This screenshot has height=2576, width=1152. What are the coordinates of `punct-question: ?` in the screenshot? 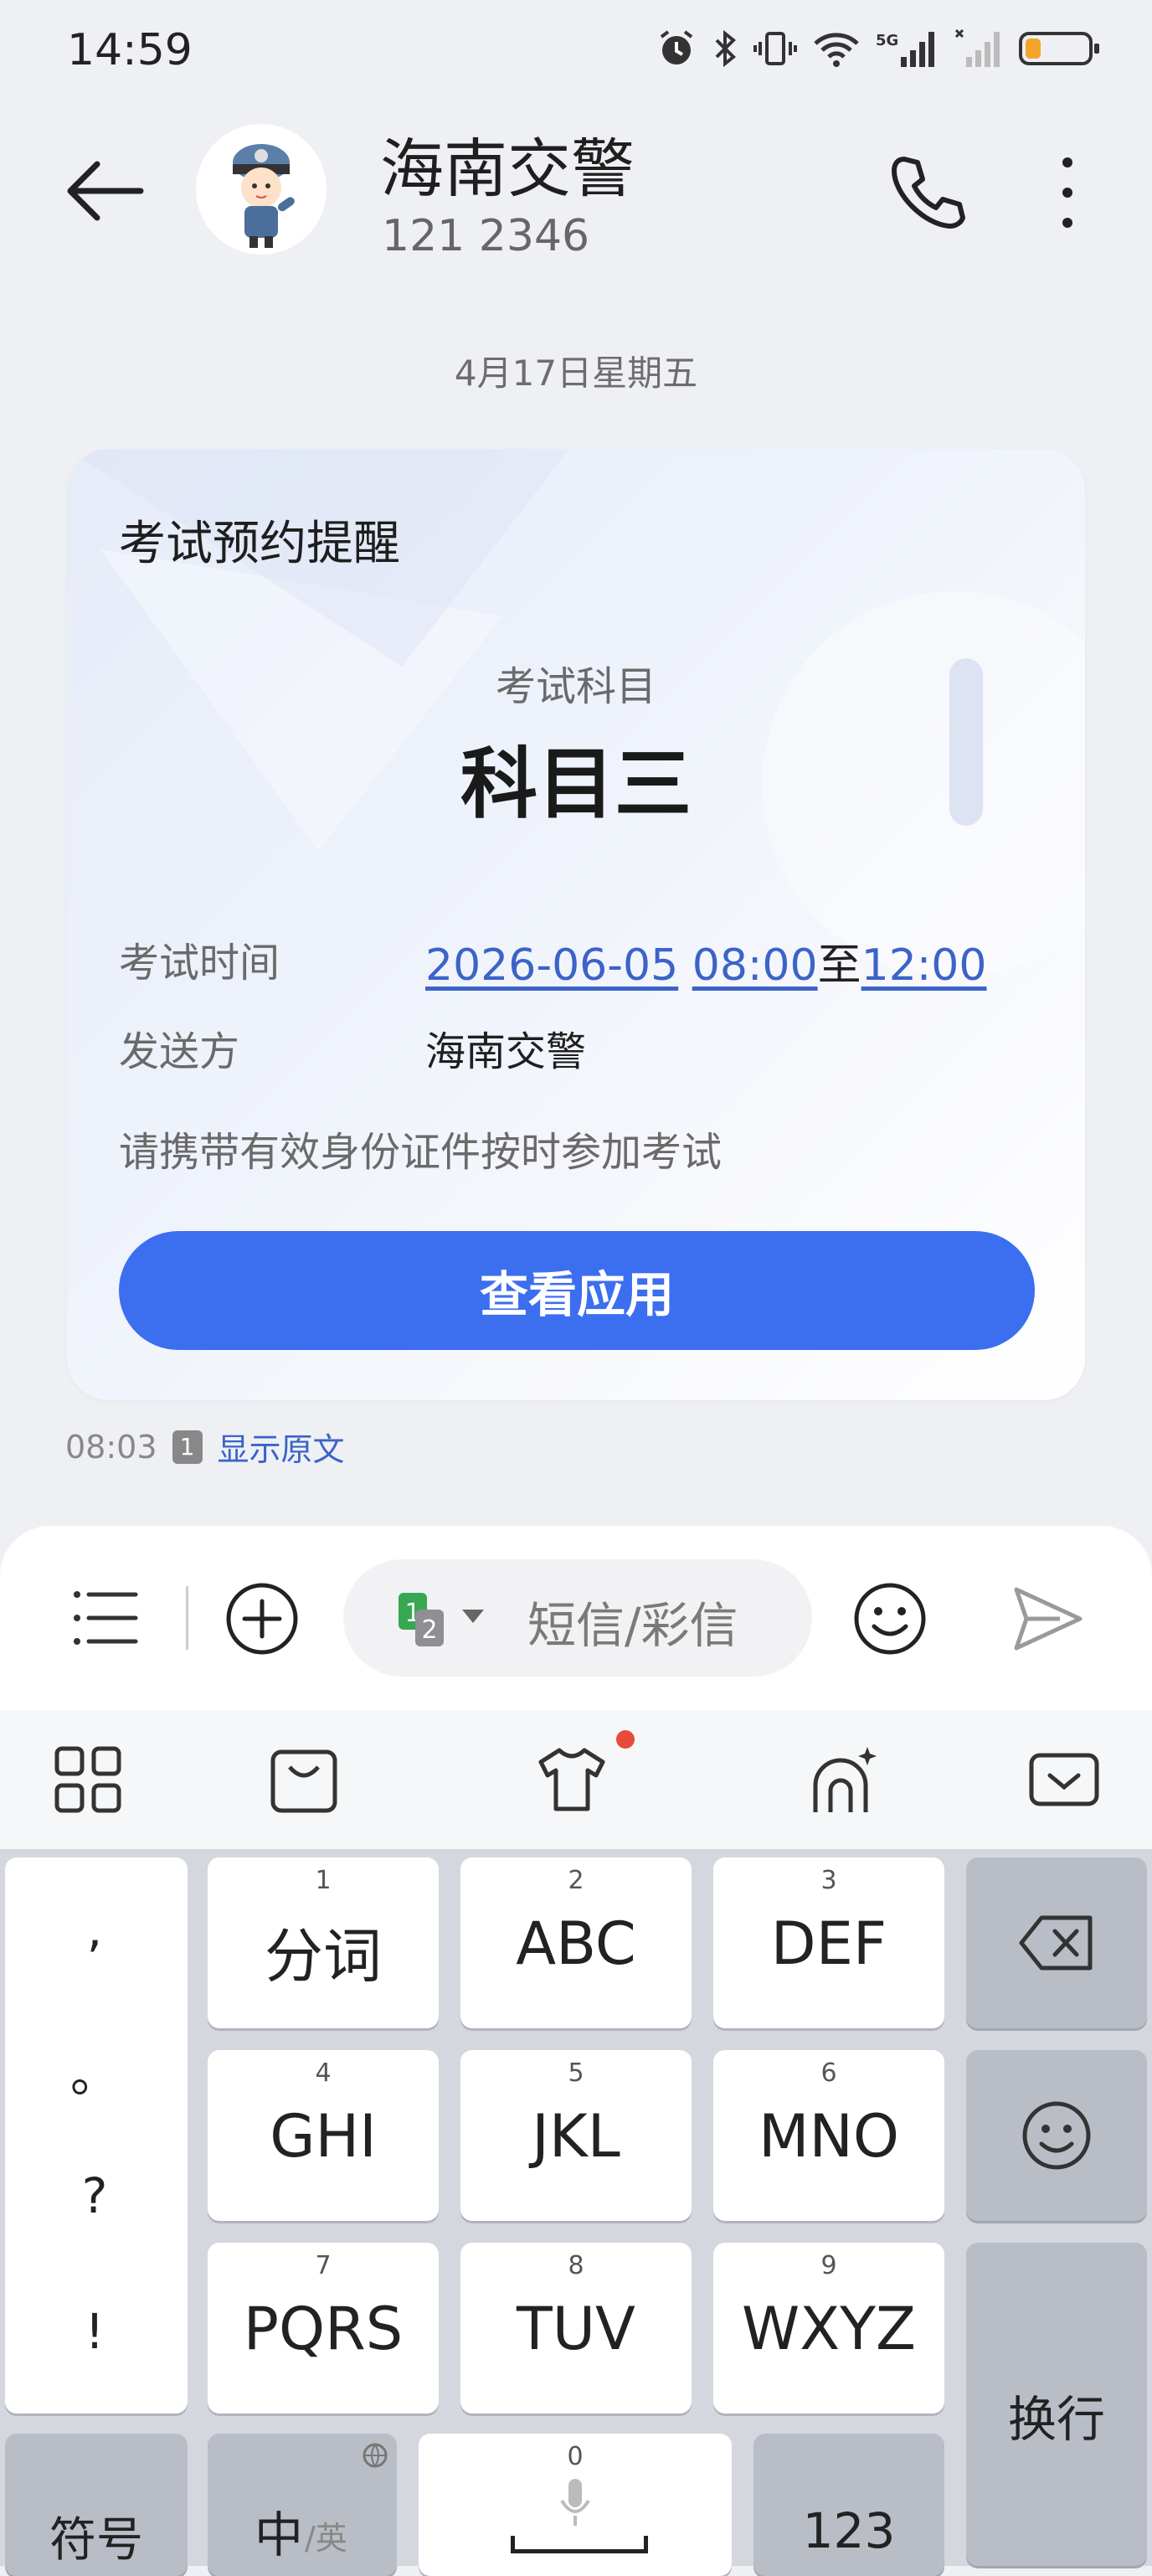 It's located at (94, 2195).